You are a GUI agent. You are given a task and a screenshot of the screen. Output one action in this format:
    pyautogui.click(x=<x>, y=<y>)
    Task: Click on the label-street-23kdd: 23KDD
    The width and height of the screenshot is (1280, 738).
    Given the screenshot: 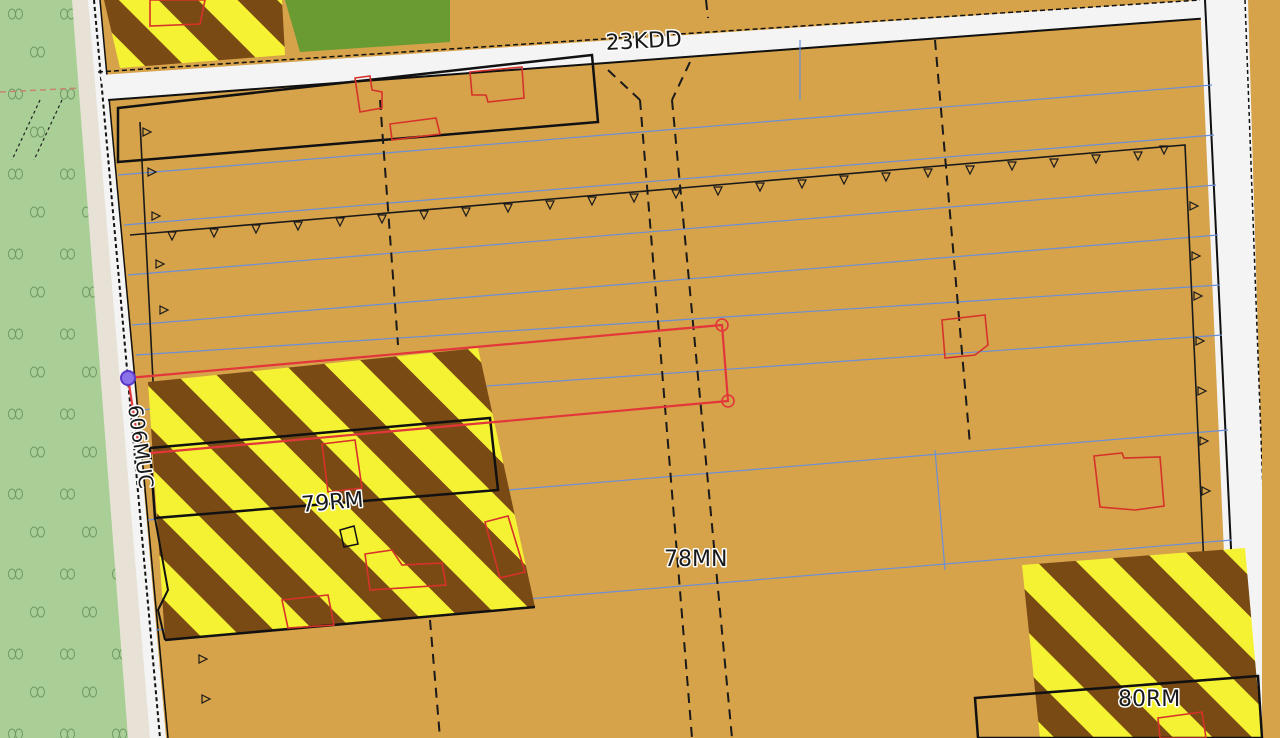 What is the action you would take?
    pyautogui.click(x=644, y=41)
    